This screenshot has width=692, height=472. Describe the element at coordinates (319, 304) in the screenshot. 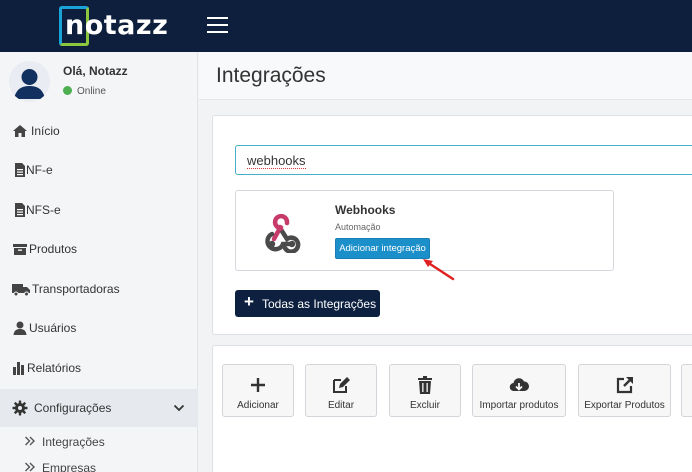

I see `all-integrations-label: Todas as Integrações` at that location.